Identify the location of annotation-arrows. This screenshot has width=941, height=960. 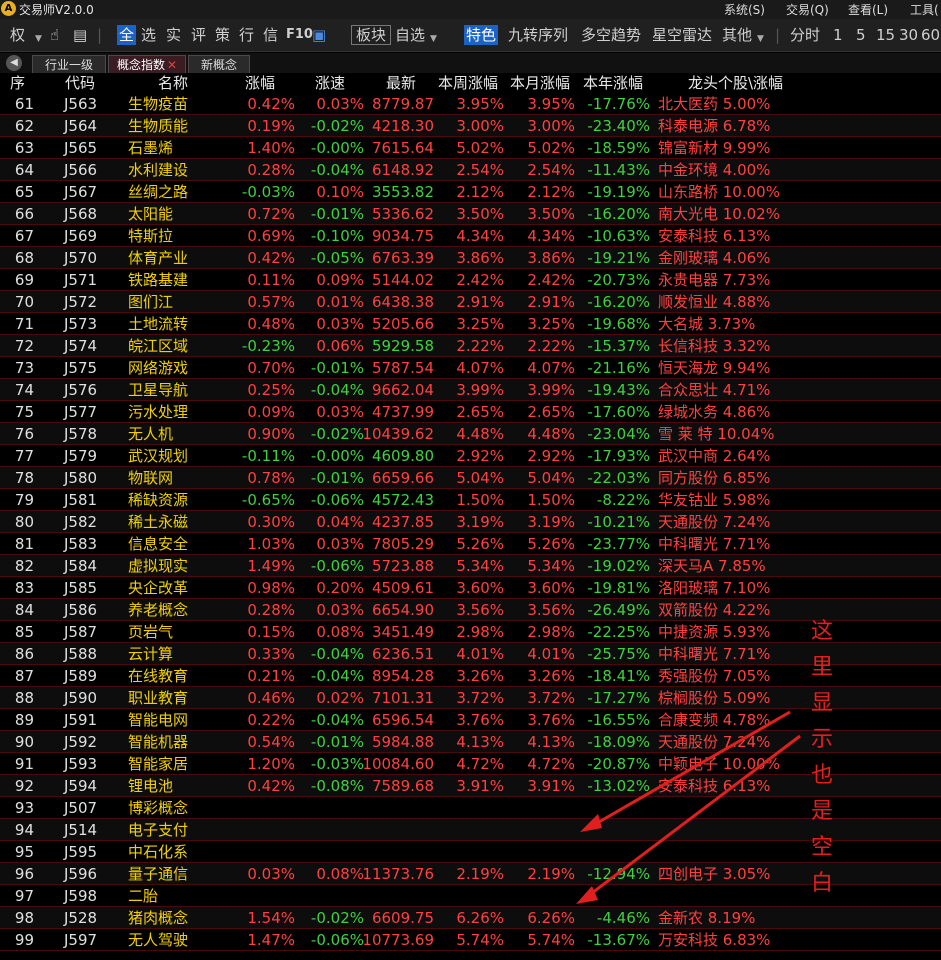
(688, 807).